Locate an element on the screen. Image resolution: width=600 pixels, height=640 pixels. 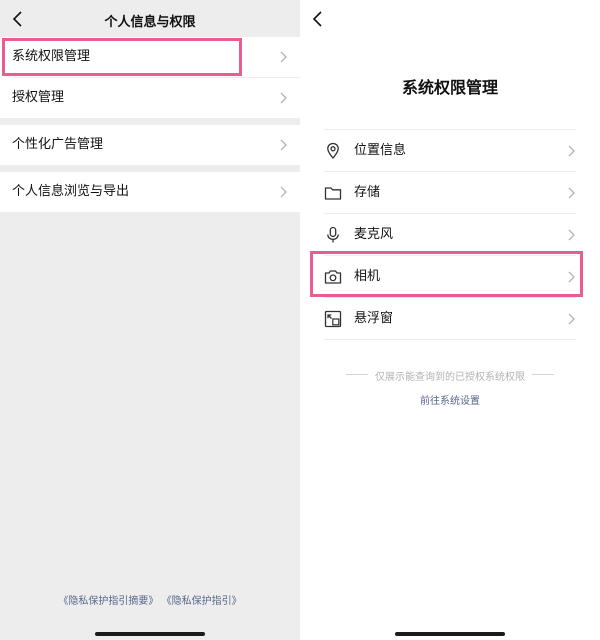
permission-camera: 相机 is located at coordinates (450, 277).